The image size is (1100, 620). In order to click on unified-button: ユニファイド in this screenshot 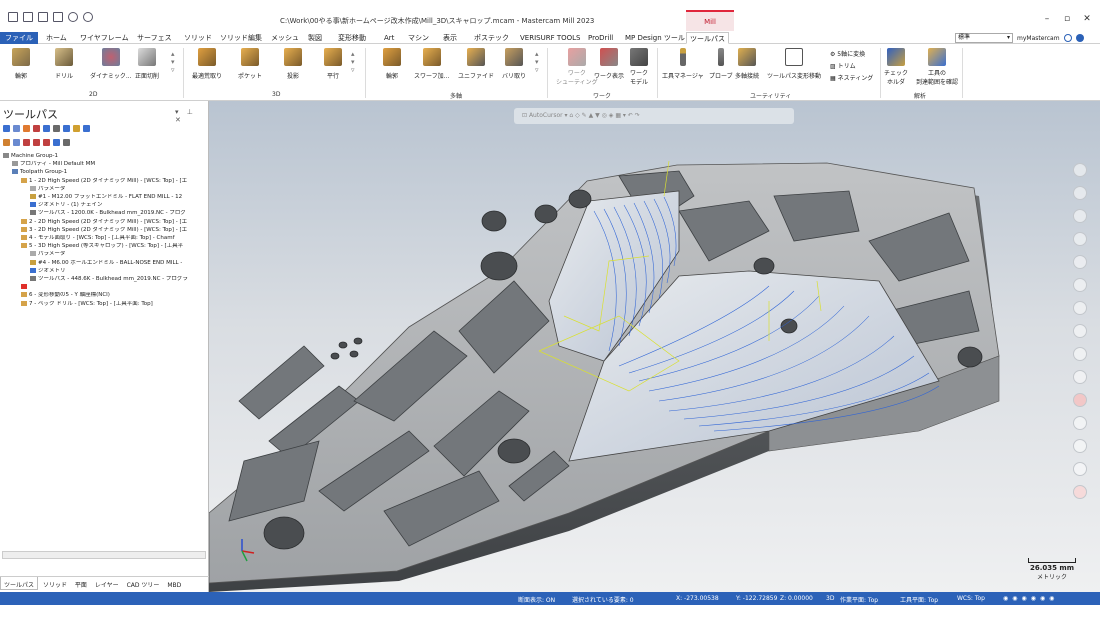, I will do `click(476, 64)`.